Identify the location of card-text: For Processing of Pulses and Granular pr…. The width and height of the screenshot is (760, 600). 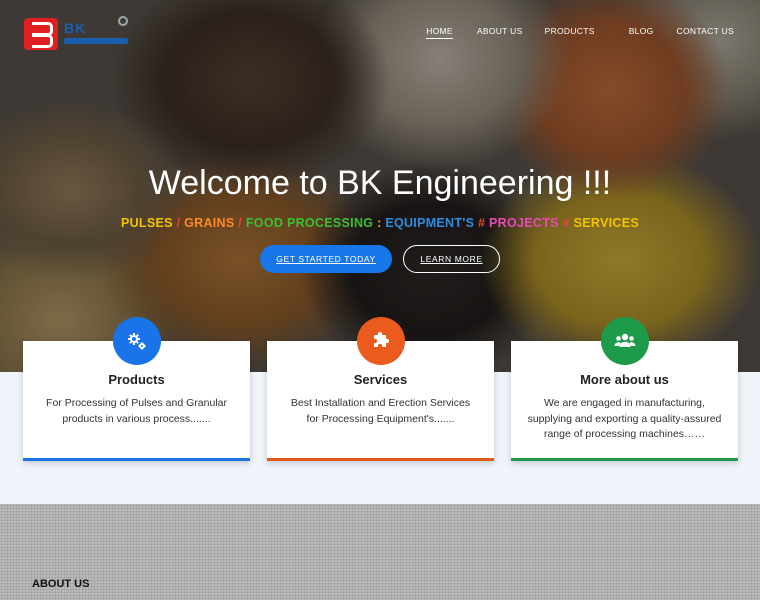
(136, 411).